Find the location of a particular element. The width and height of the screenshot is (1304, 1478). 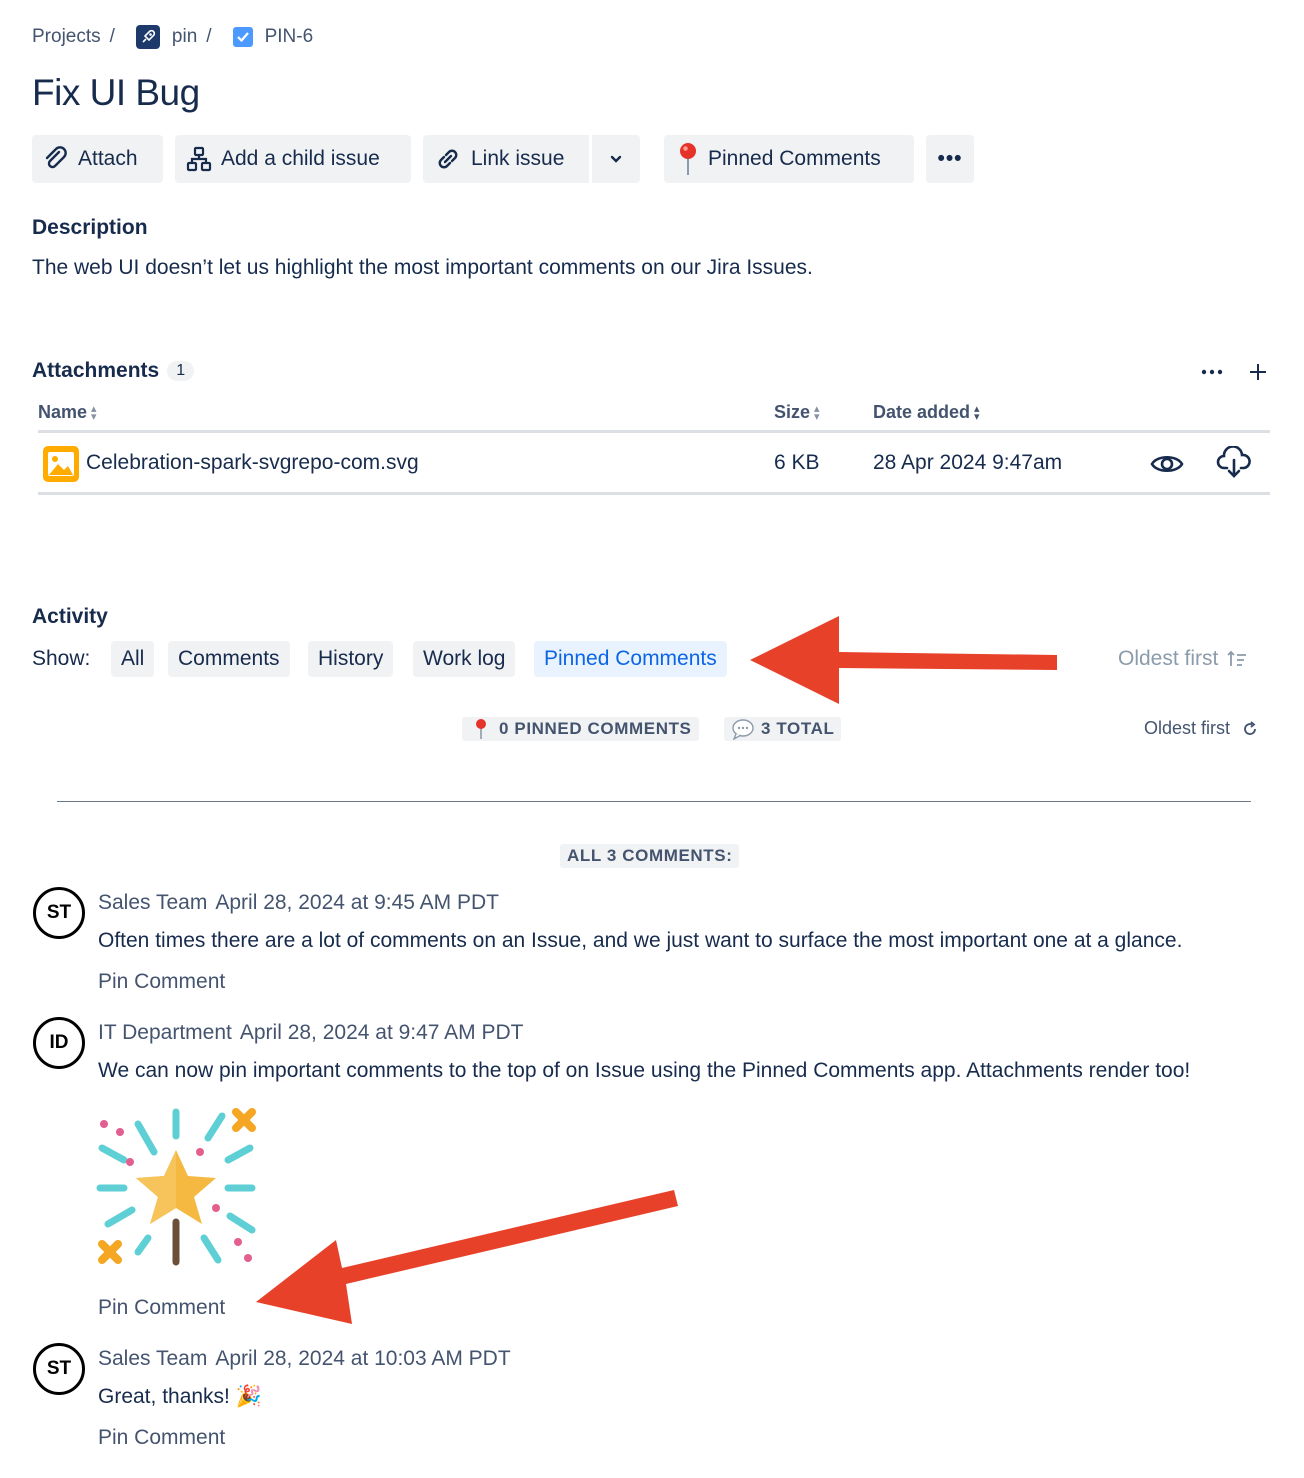

column-date-label: Date added is located at coordinates (922, 412).